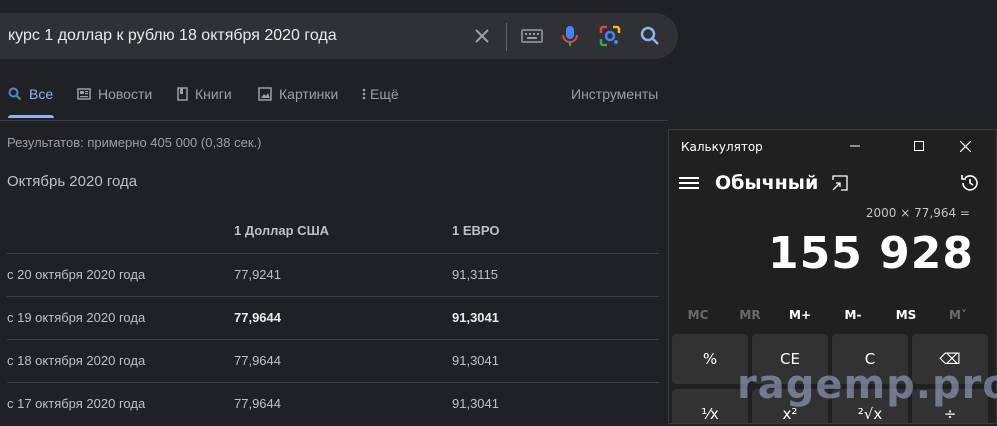 This screenshot has height=426, width=997. What do you see at coordinates (970, 183) in the screenshot?
I see `history-icon` at bounding box center [970, 183].